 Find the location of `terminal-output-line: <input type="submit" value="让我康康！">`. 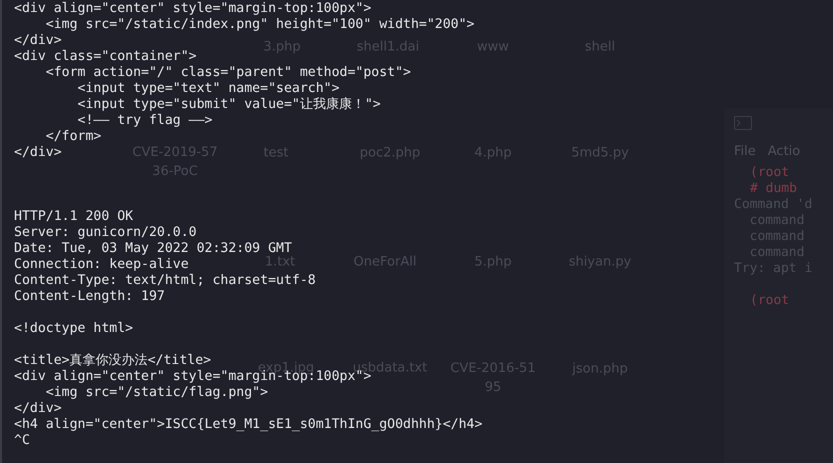

terminal-output-line: <input type="submit" value="让我康康！"> is located at coordinates (228, 105).